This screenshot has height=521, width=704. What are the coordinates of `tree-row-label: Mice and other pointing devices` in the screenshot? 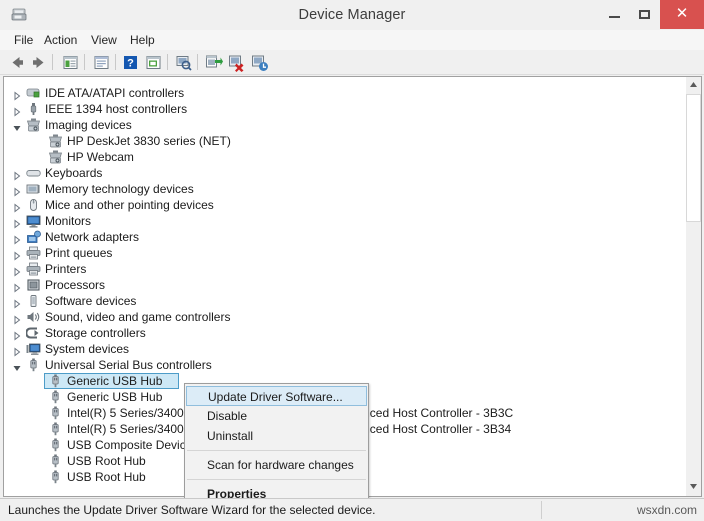 It's located at (129, 205).